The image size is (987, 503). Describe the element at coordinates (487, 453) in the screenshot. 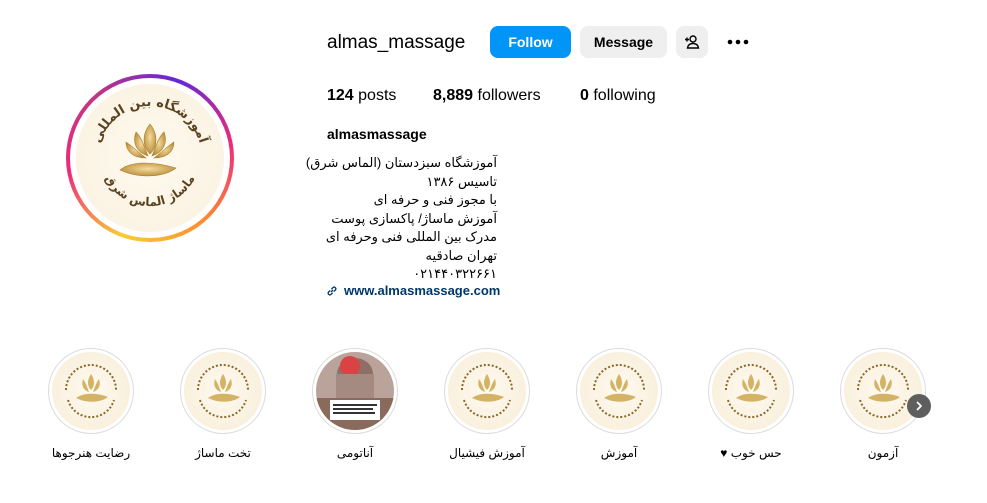

I see `highlight-label: آموزش فیشیال` at that location.